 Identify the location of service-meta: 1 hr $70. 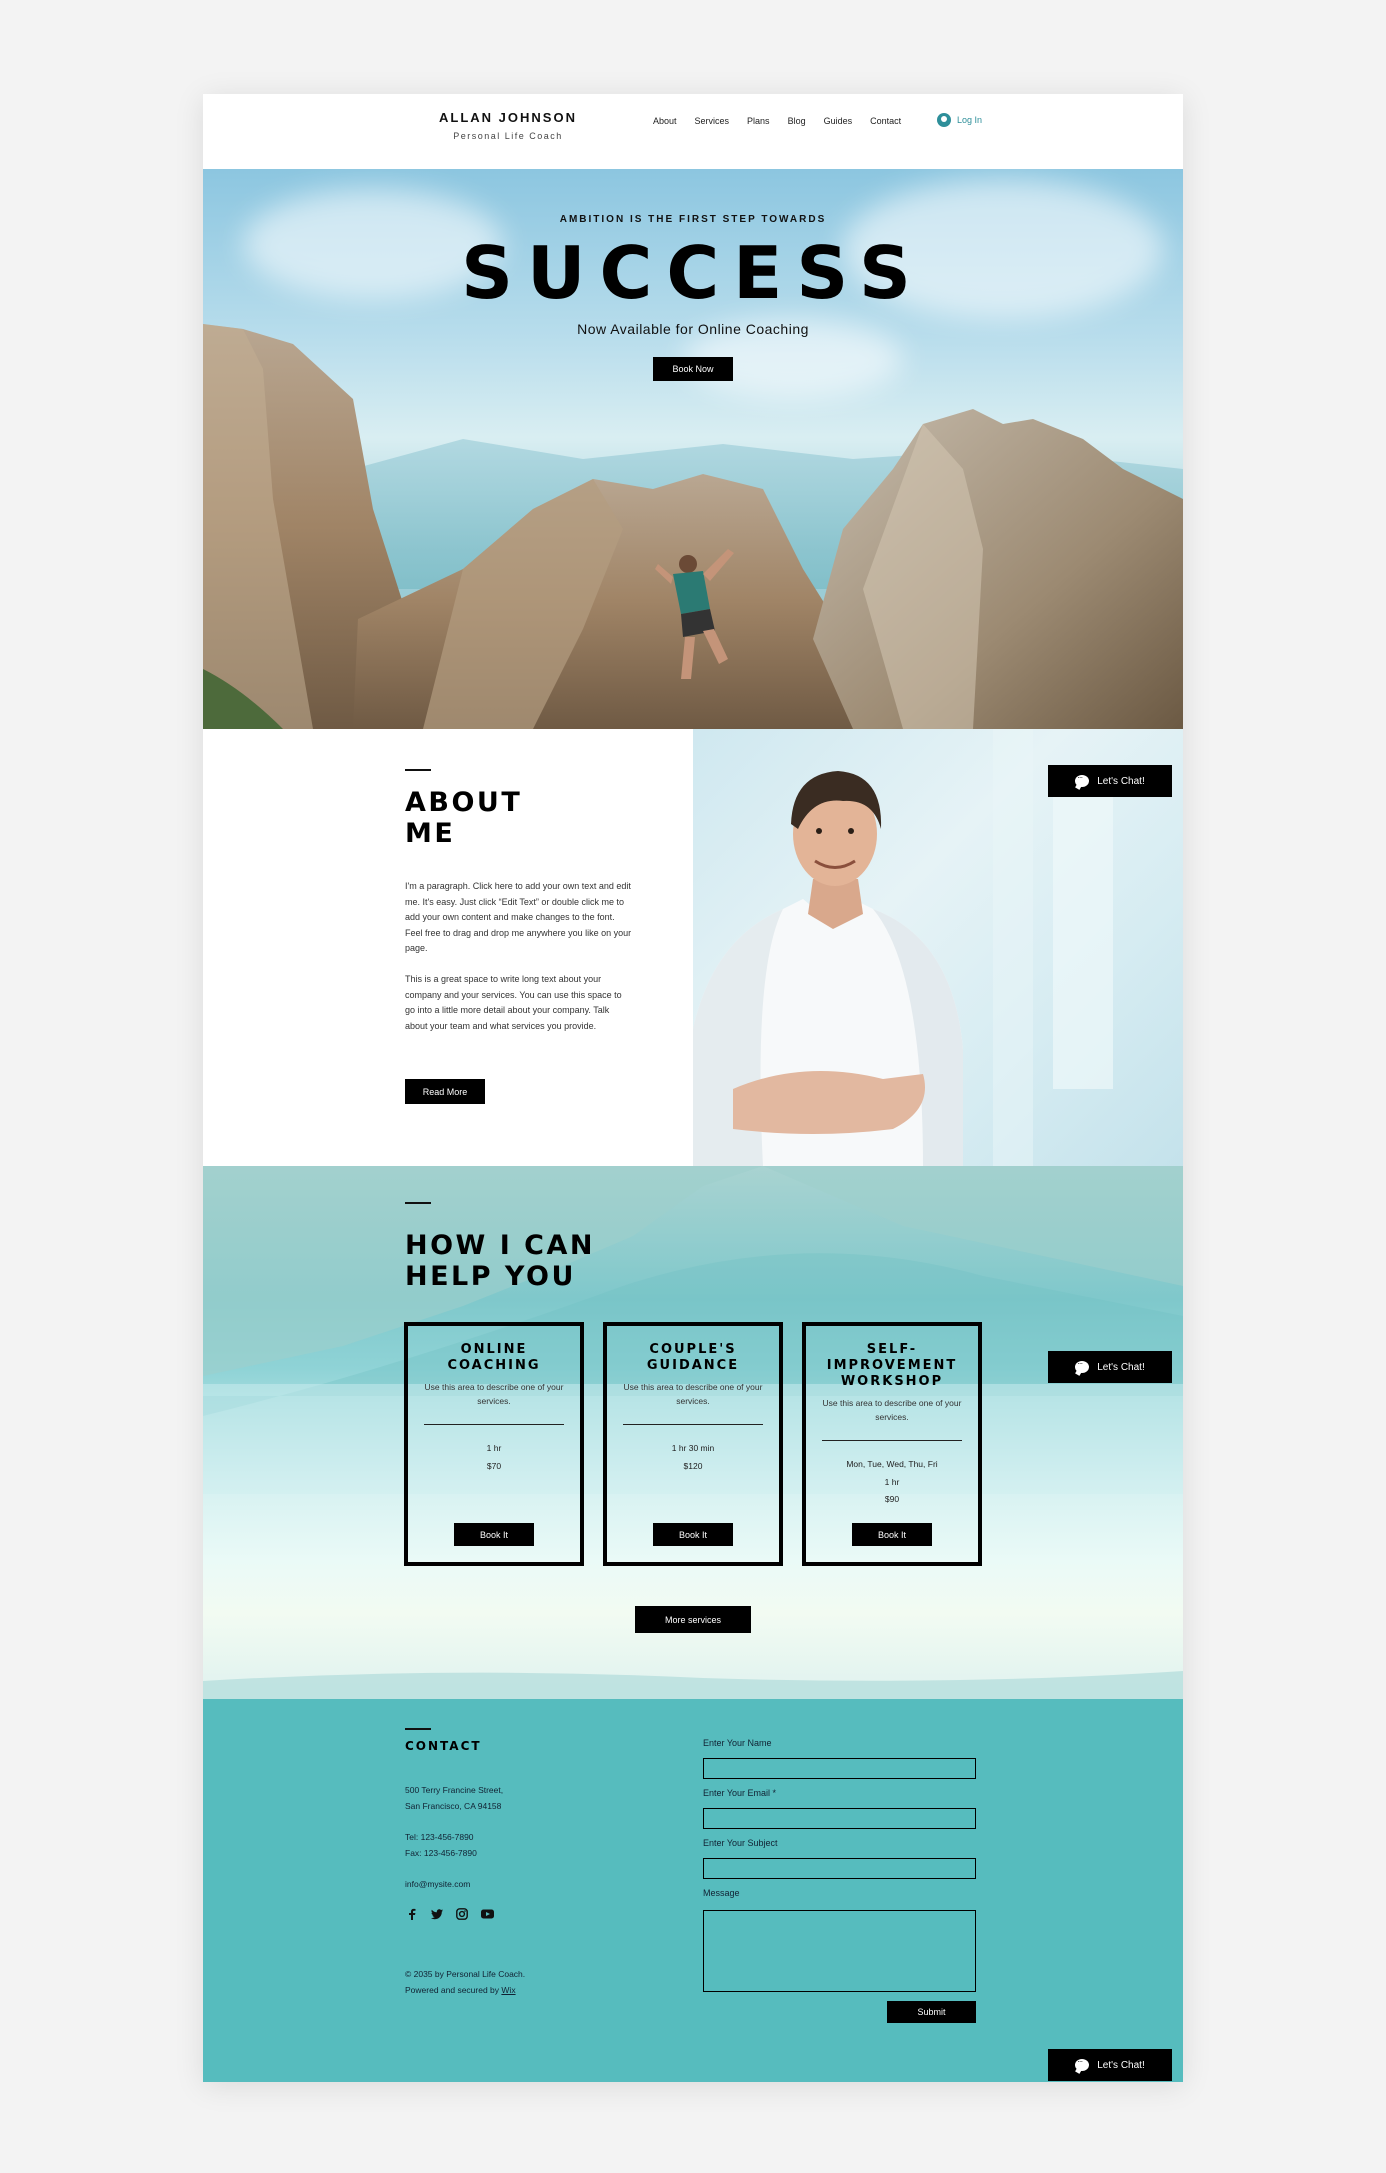
(494, 1457).